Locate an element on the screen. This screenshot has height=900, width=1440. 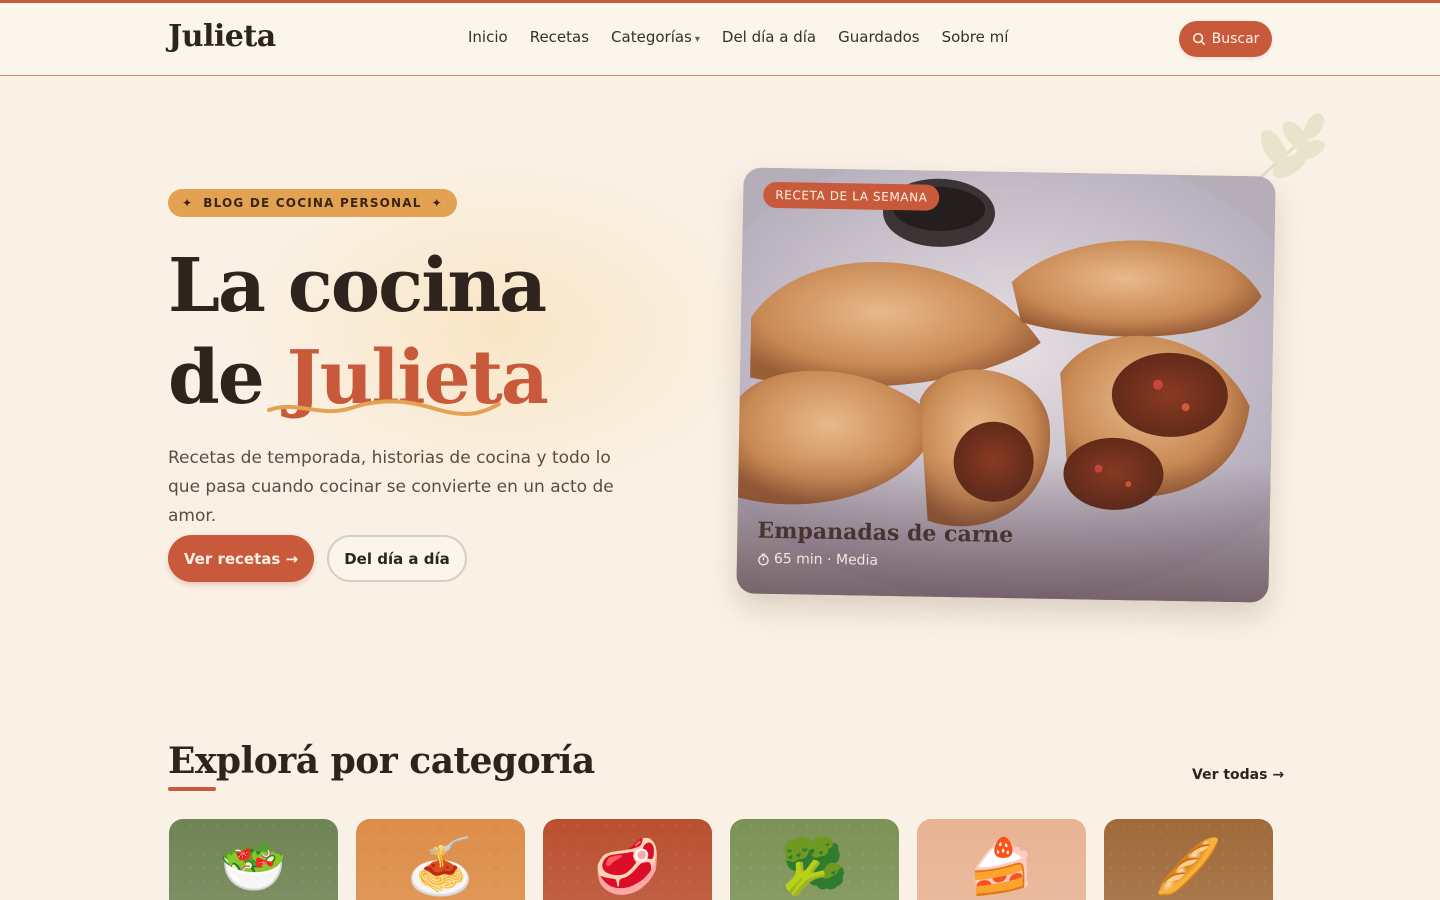
blog-badge: ✦ BLOG DE COCINA PERSONAL ✦ is located at coordinates (312, 203).